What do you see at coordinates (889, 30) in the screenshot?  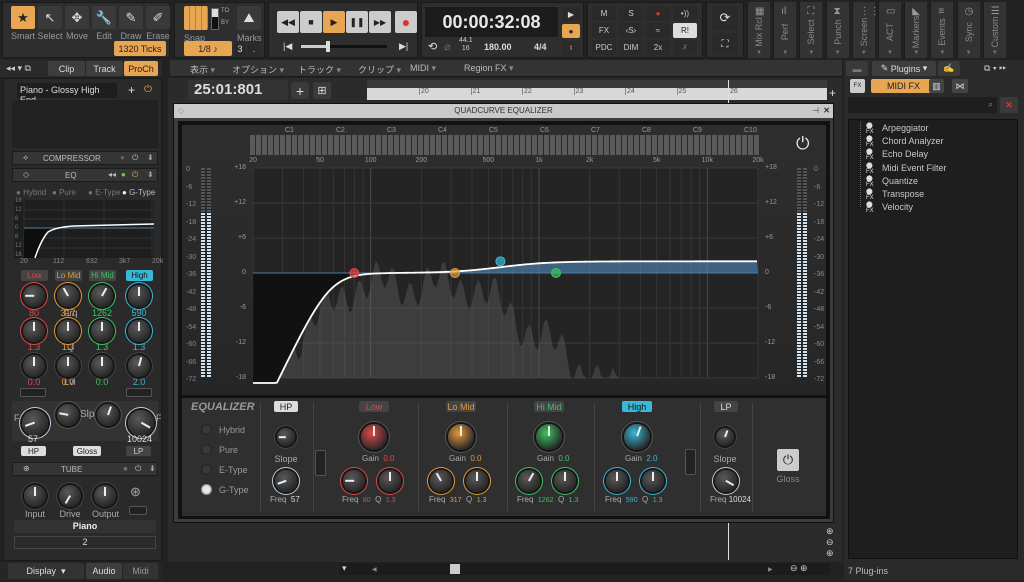 I see `module-act: ▭ ACT ▼` at bounding box center [889, 30].